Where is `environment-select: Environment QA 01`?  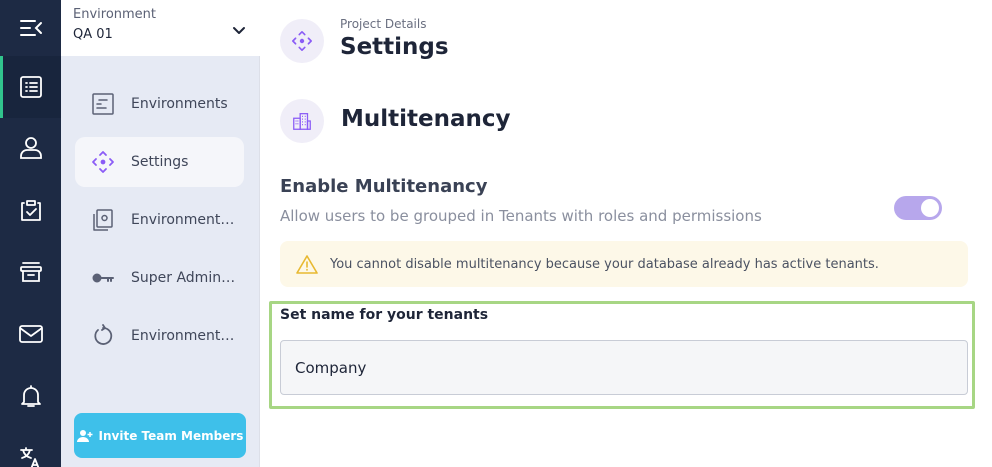 environment-select: Environment QA 01 is located at coordinates (160, 28).